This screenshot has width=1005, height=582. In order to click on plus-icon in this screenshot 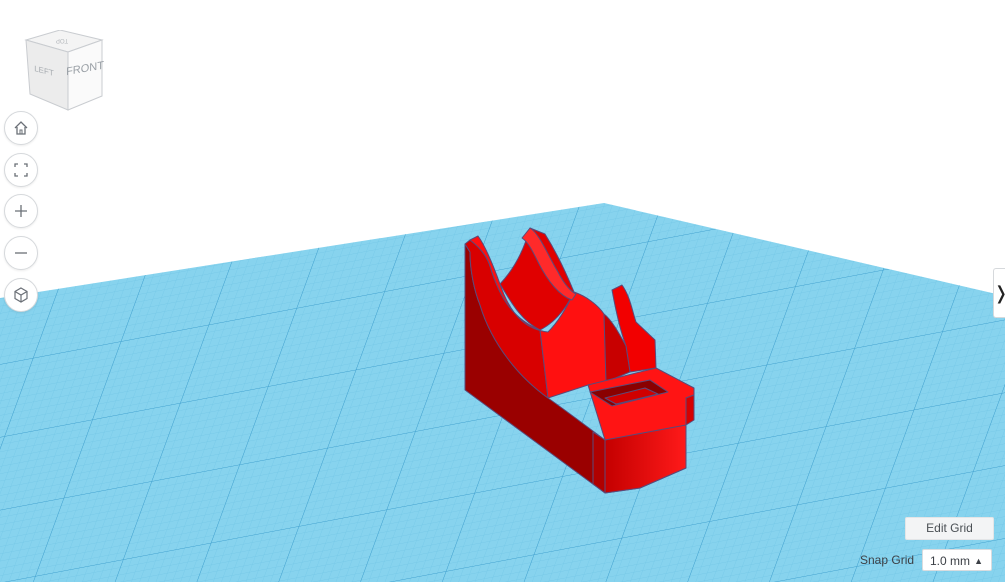, I will do `click(21, 211)`.